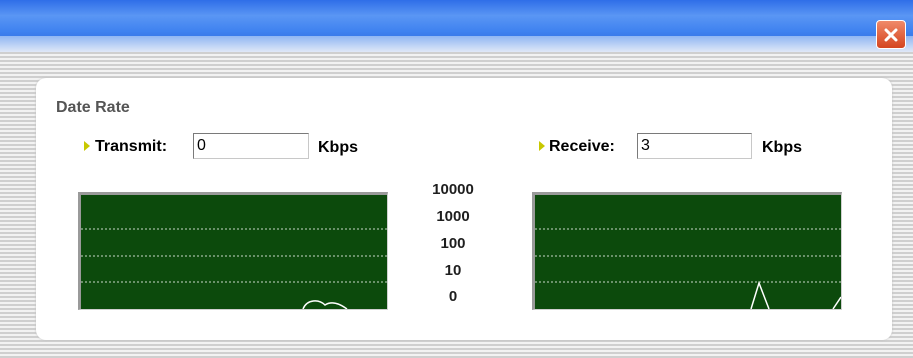  I want to click on close-button, so click(891, 34).